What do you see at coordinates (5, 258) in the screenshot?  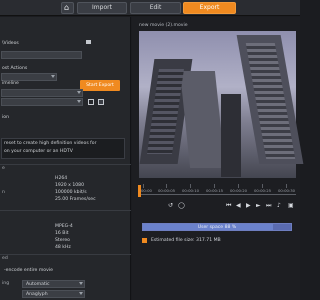 I see `advanced-title: ed` at bounding box center [5, 258].